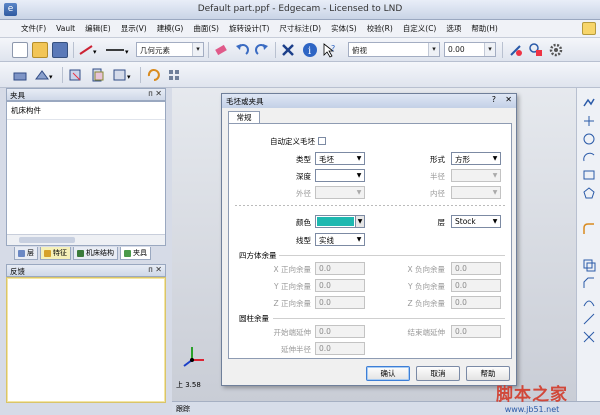  I want to click on line-style-icon: ▾, so click(118, 50).